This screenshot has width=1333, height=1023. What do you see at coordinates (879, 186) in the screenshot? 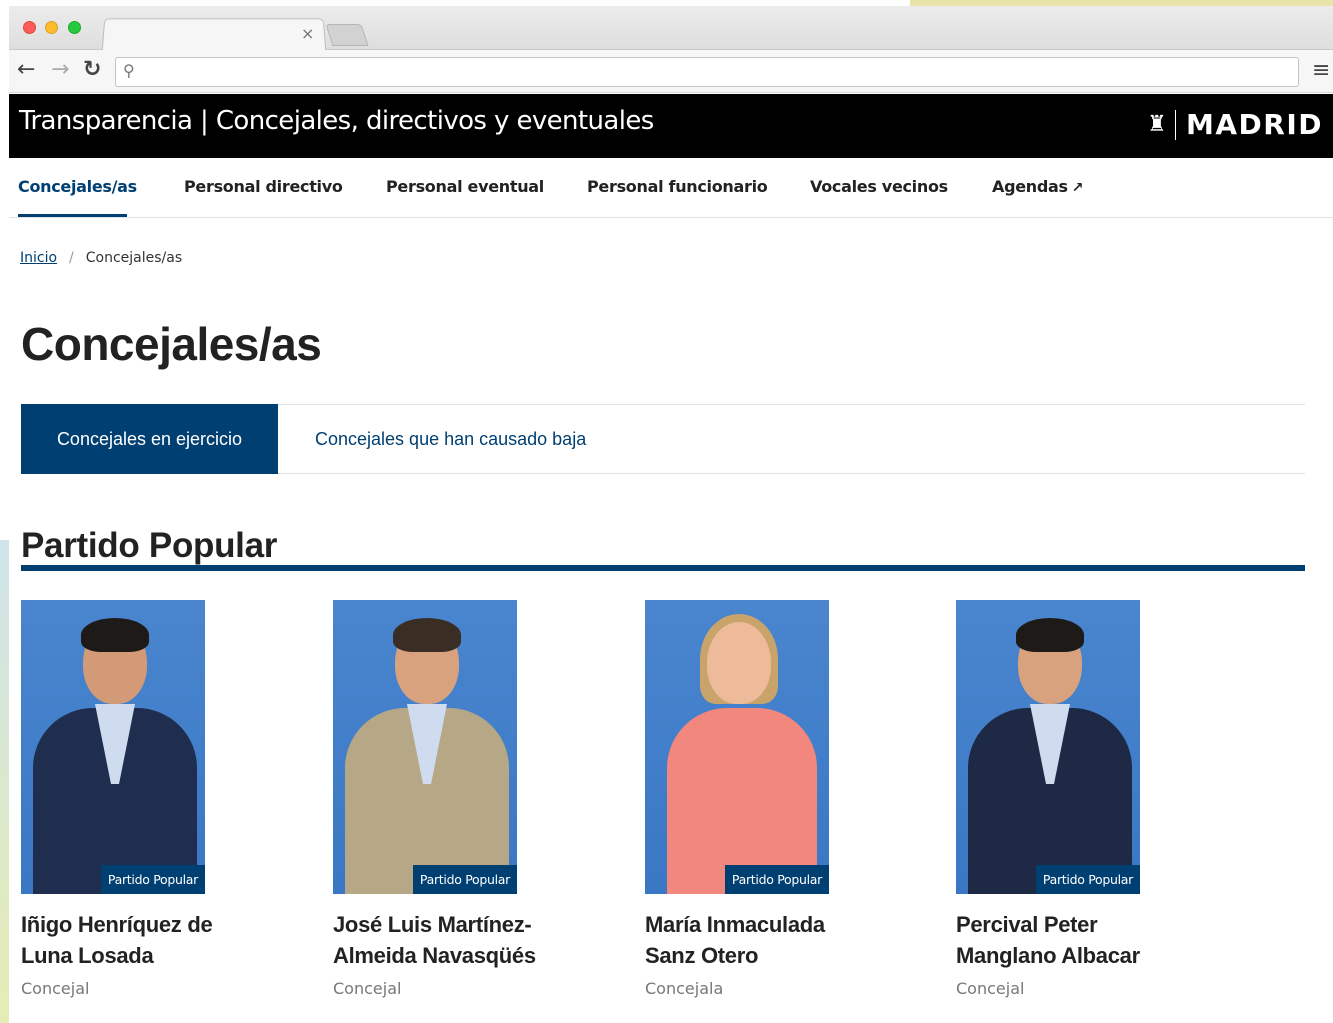
I see `nav-item-vocales-vecinos: Vocales vecinos` at bounding box center [879, 186].